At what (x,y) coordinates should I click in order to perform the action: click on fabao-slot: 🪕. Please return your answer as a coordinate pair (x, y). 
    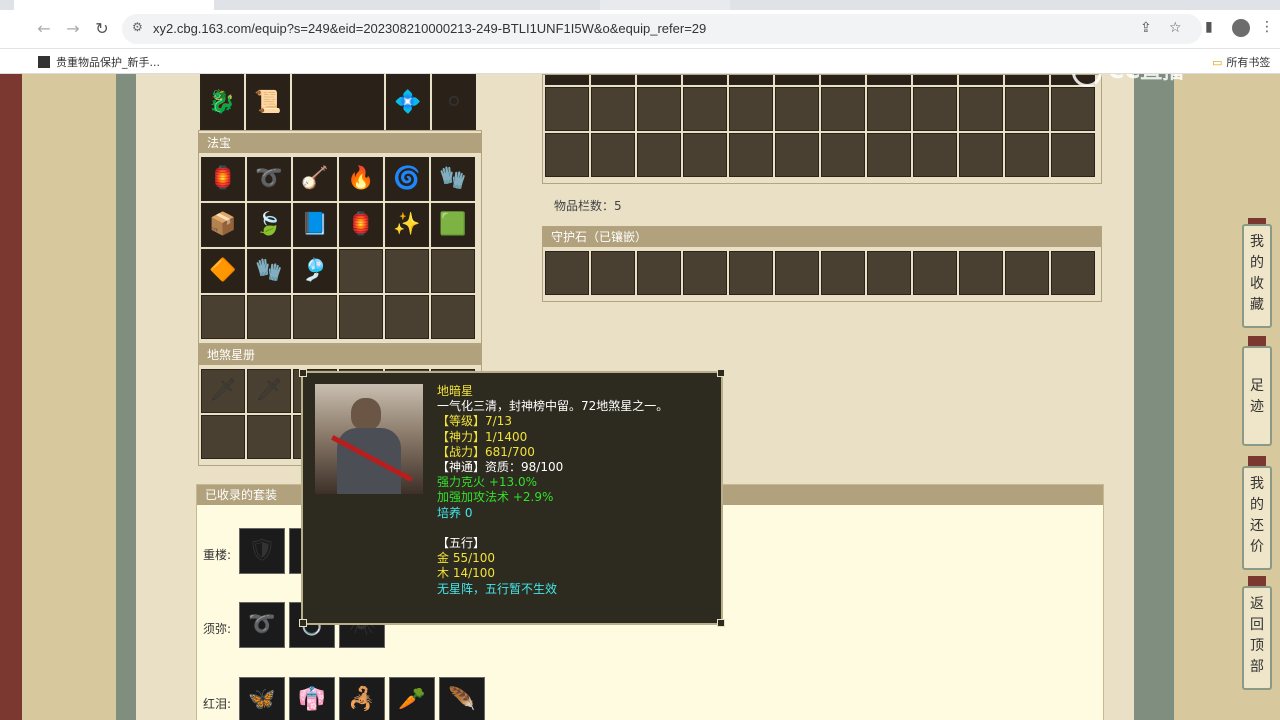
    Looking at the image, I should click on (315, 179).